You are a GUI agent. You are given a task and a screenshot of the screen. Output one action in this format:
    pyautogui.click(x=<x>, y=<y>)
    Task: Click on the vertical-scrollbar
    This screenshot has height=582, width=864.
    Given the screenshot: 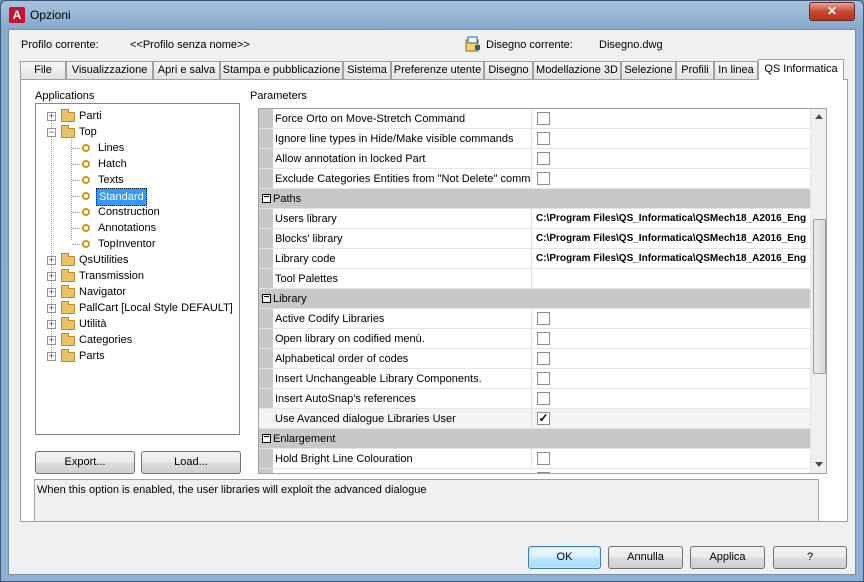 What is the action you would take?
    pyautogui.click(x=818, y=291)
    